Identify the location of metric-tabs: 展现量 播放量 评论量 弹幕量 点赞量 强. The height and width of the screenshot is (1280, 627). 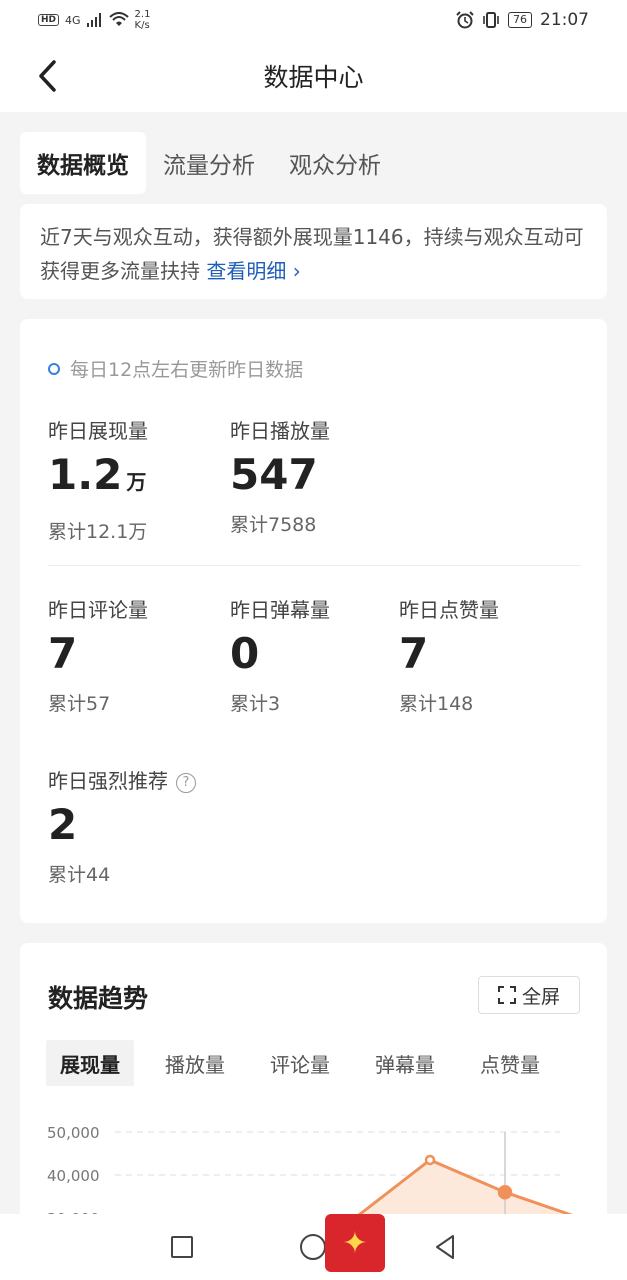
(313, 1063).